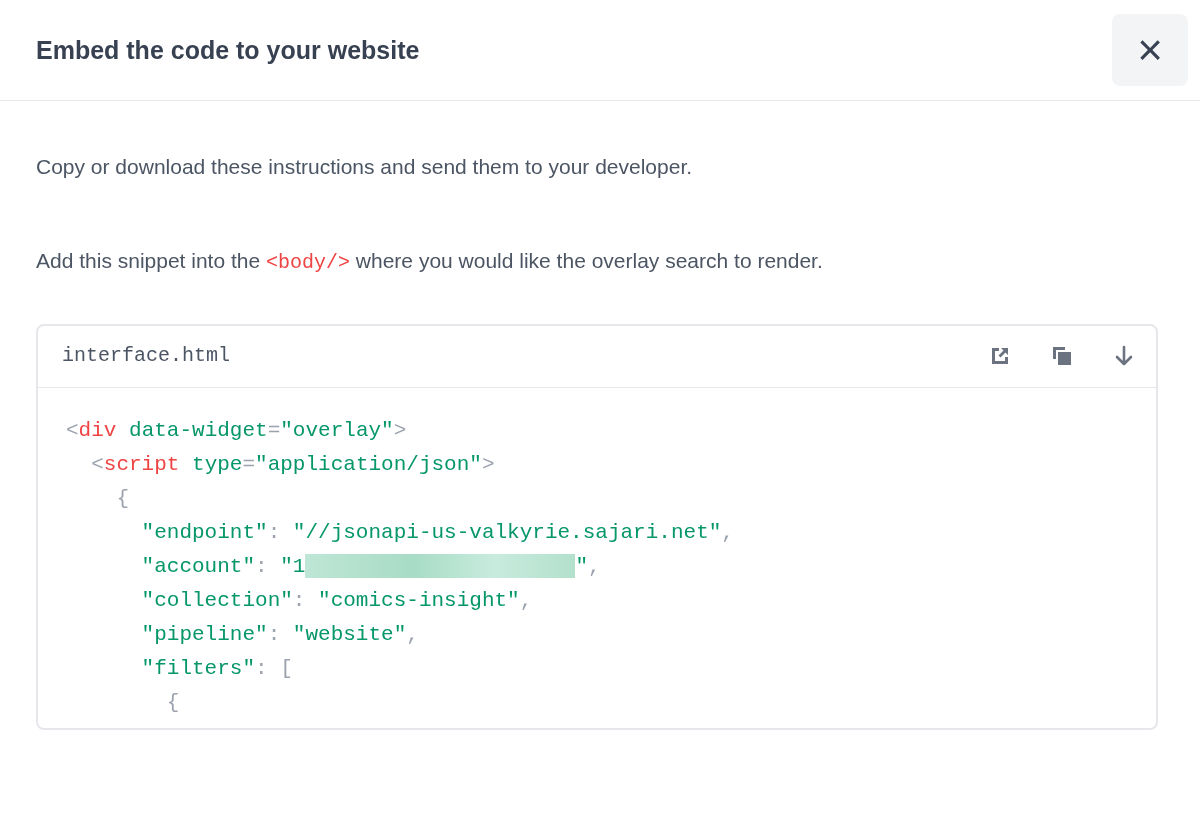 The image size is (1200, 822). Describe the element at coordinates (146, 356) in the screenshot. I see `file-name: interface.html` at that location.